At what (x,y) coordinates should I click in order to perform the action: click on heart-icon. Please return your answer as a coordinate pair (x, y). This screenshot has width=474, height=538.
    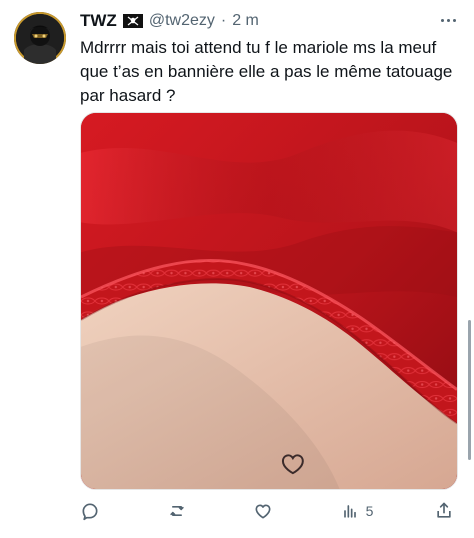
    Looking at the image, I should click on (263, 511).